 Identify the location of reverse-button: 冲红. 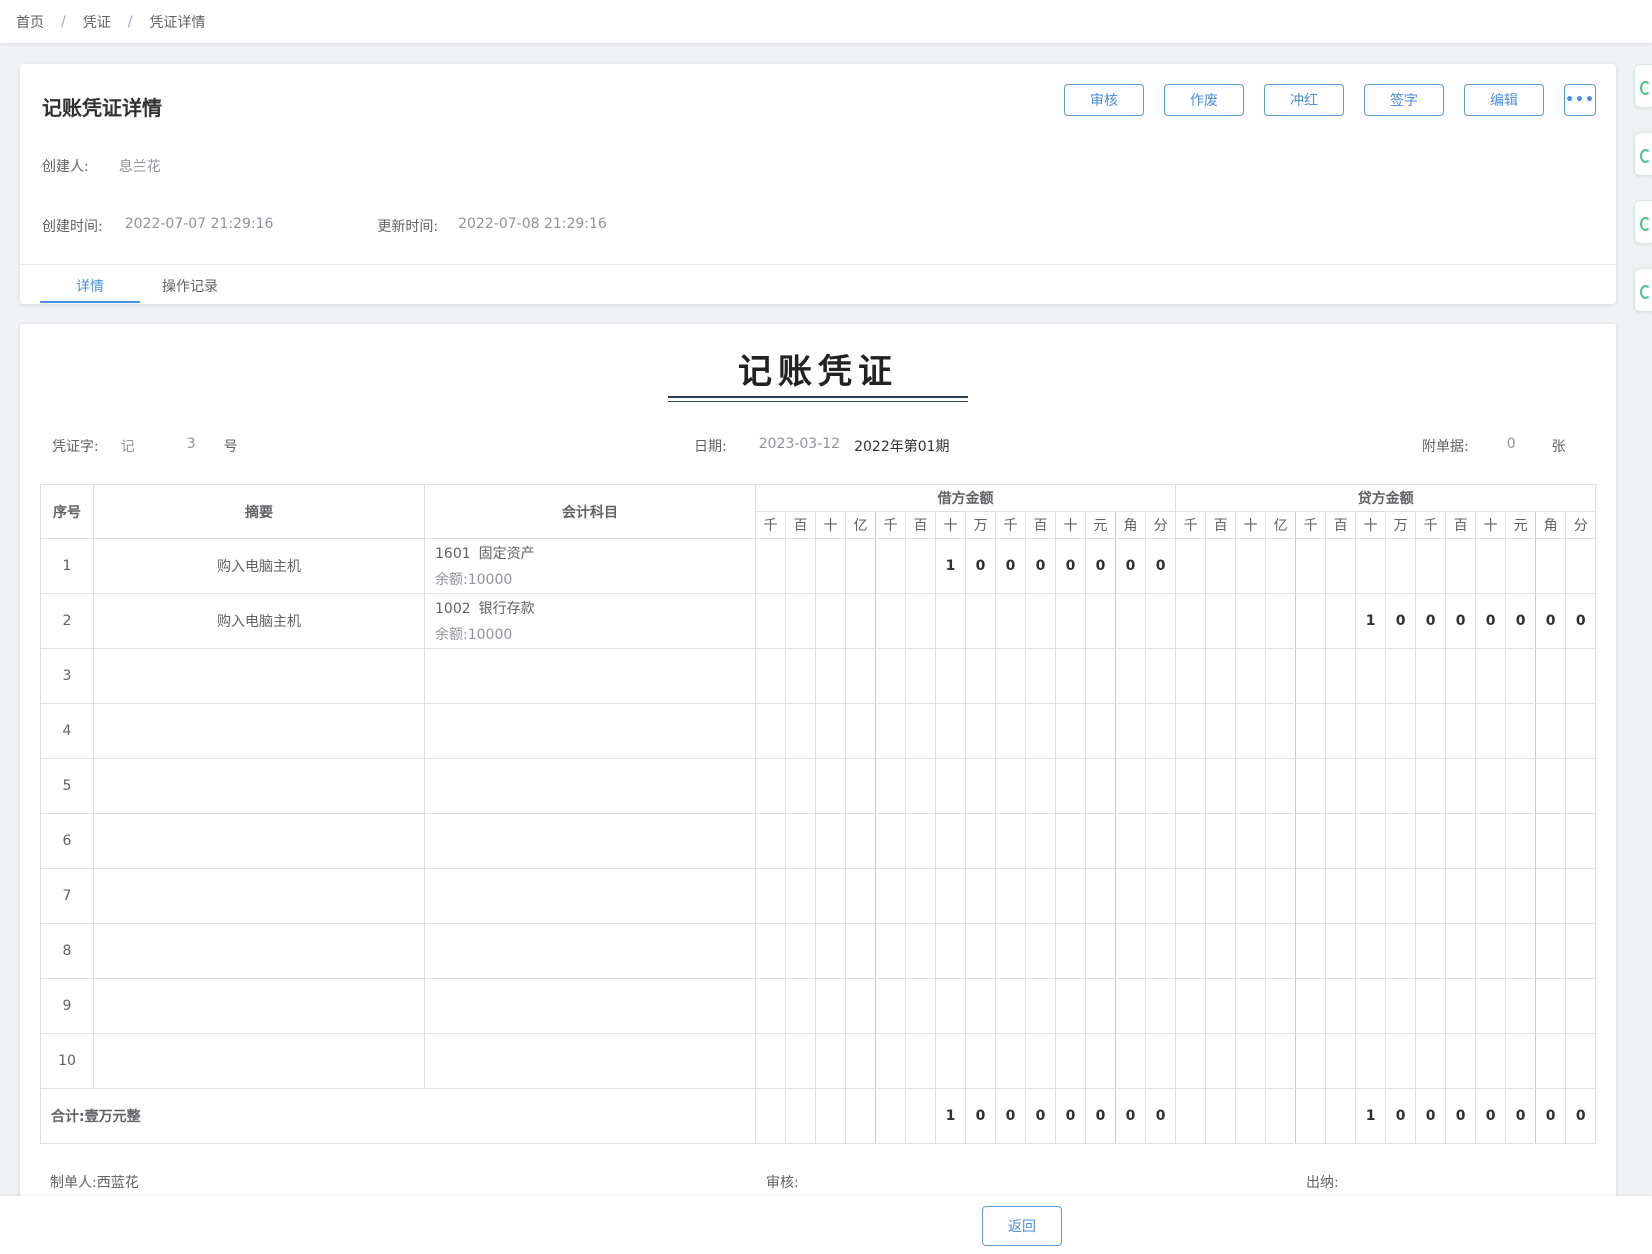
(1304, 100).